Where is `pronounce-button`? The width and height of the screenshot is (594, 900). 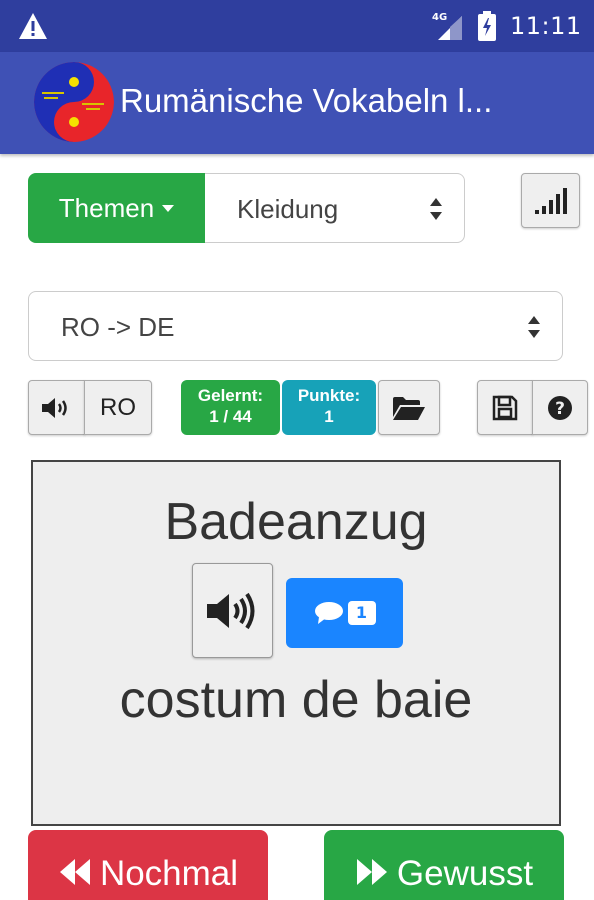 pronounce-button is located at coordinates (232, 610).